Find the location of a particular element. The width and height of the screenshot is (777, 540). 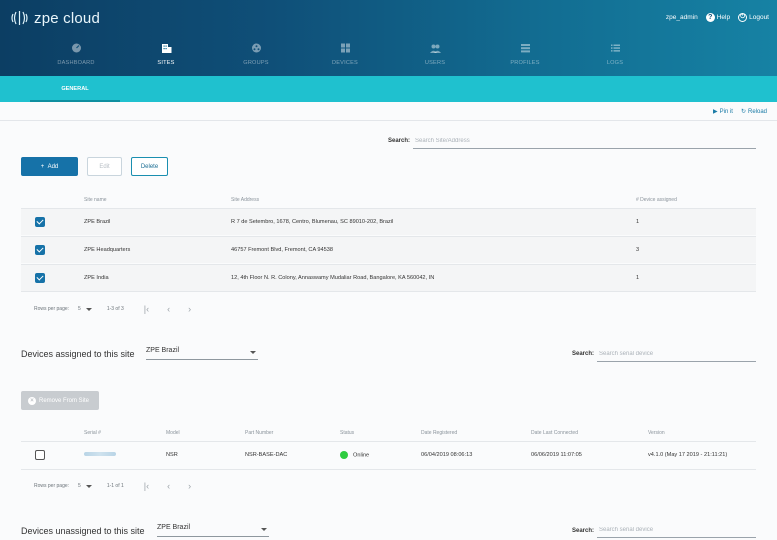

nav-groups: GROUPS is located at coordinates (256, 53).